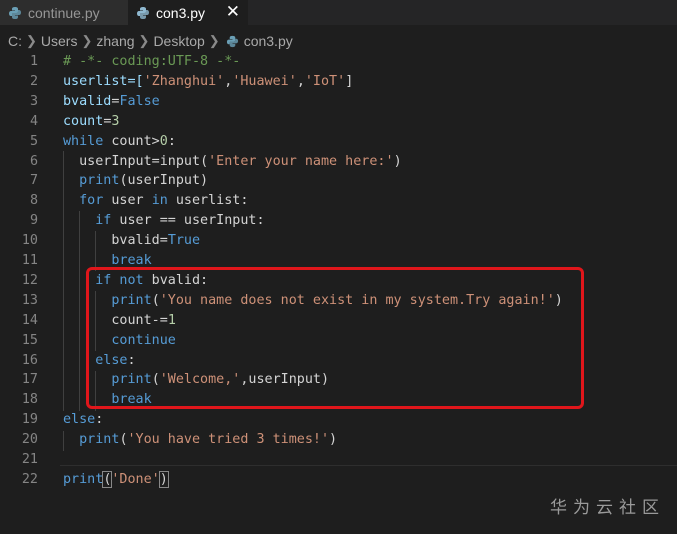 The width and height of the screenshot is (677, 534). I want to click on line-number: 10, so click(29, 241).